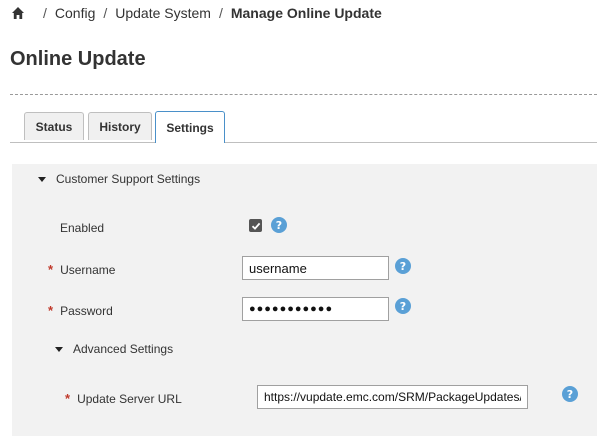 The height and width of the screenshot is (436, 597). What do you see at coordinates (315, 268) in the screenshot?
I see `username-input` at bounding box center [315, 268].